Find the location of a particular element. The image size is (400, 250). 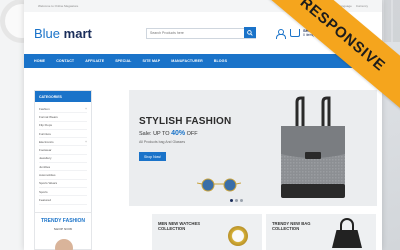

trendy-fashion-card: TRENDY FASHION SHOP NOW is located at coordinates (63, 231).